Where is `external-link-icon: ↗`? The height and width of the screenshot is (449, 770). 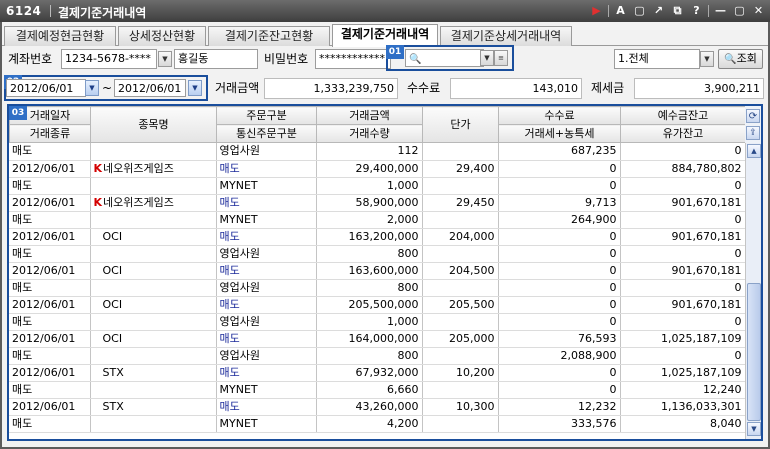 external-link-icon: ↗ is located at coordinates (658, 10).